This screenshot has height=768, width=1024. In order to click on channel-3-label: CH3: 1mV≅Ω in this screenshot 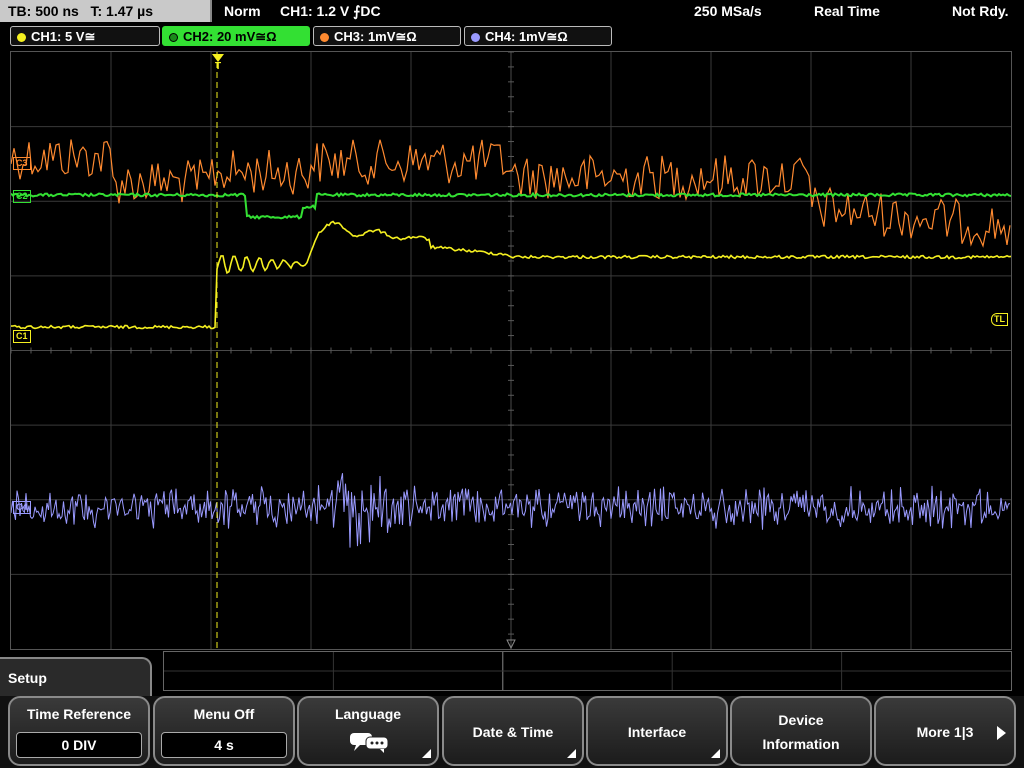, I will do `click(375, 36)`.